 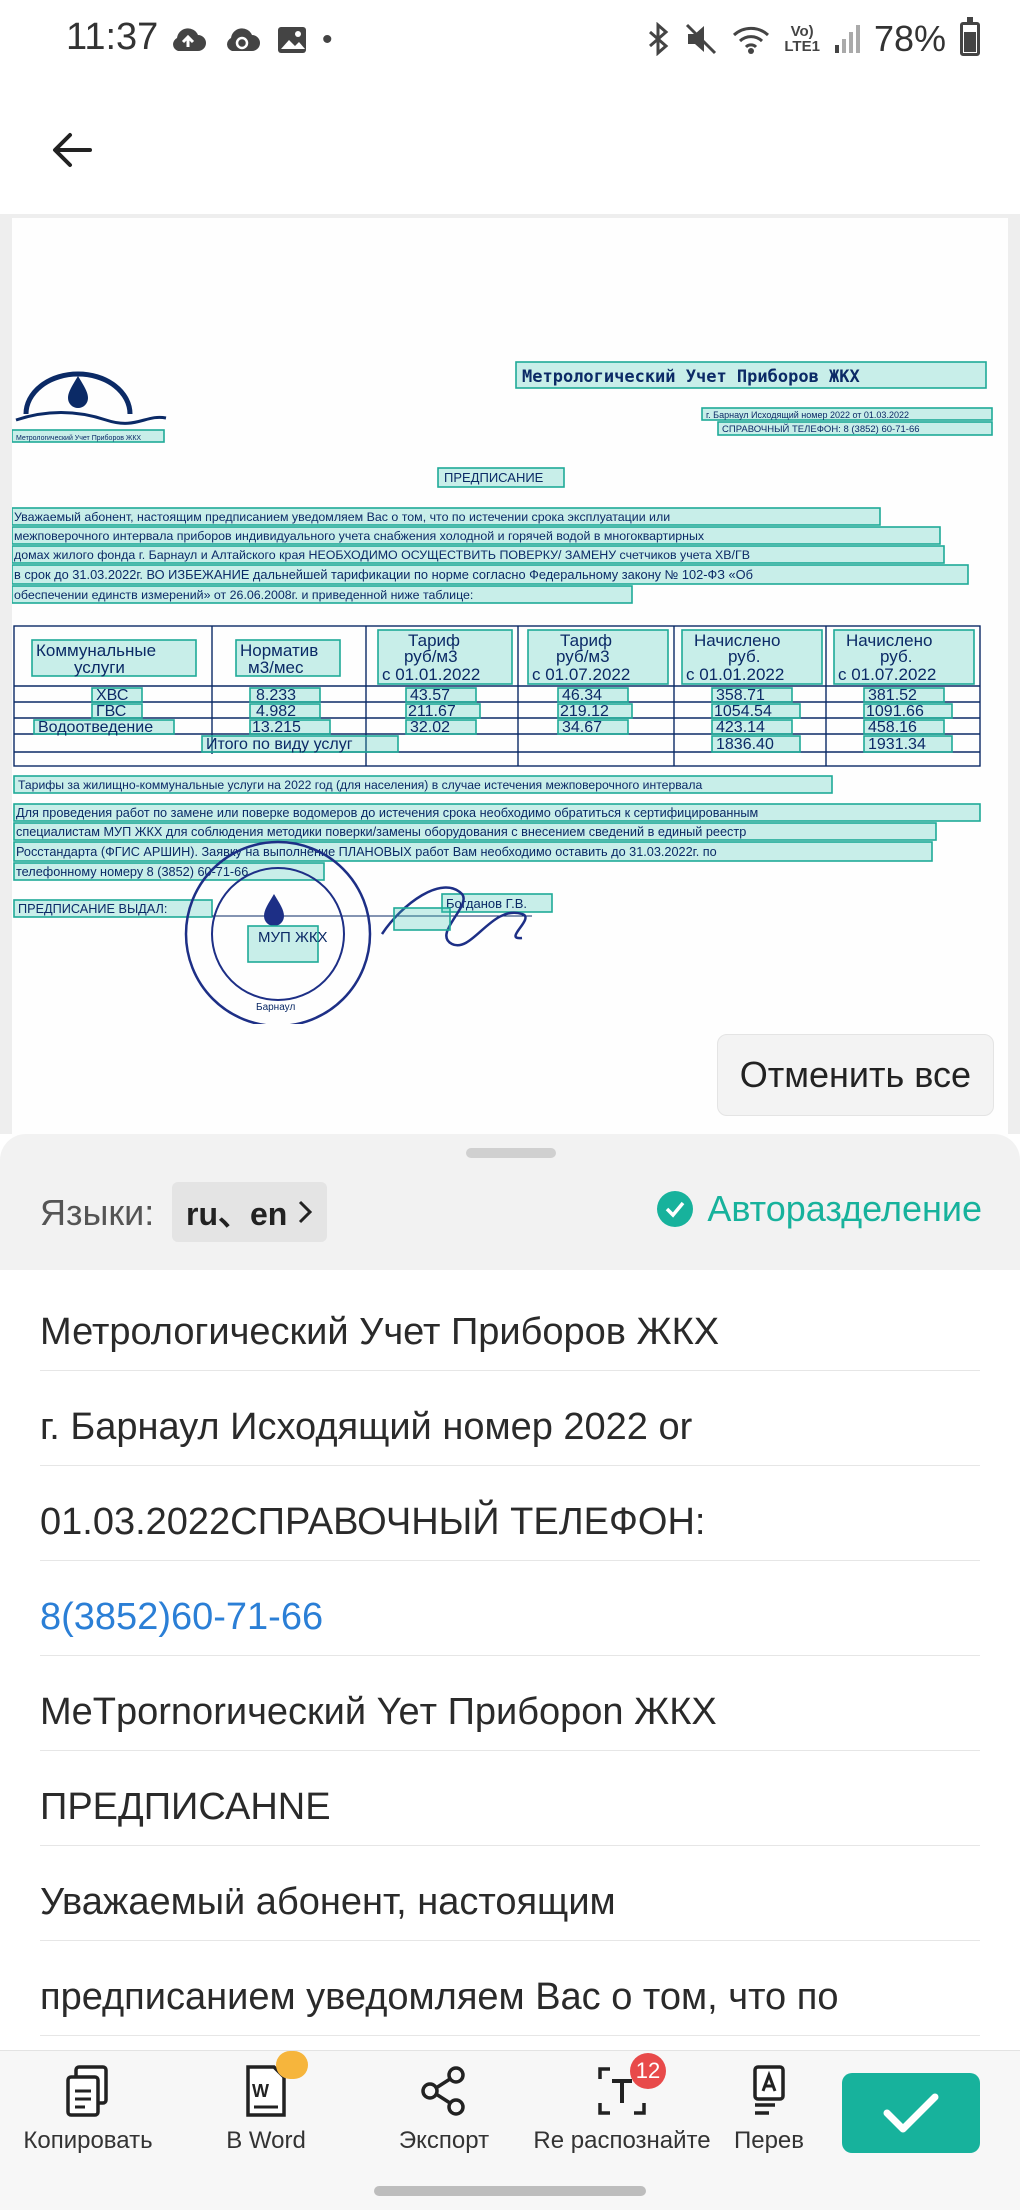 What do you see at coordinates (510, 1814) in the screenshot?
I see `recognized-line: ПРЕДПИСАНNE` at bounding box center [510, 1814].